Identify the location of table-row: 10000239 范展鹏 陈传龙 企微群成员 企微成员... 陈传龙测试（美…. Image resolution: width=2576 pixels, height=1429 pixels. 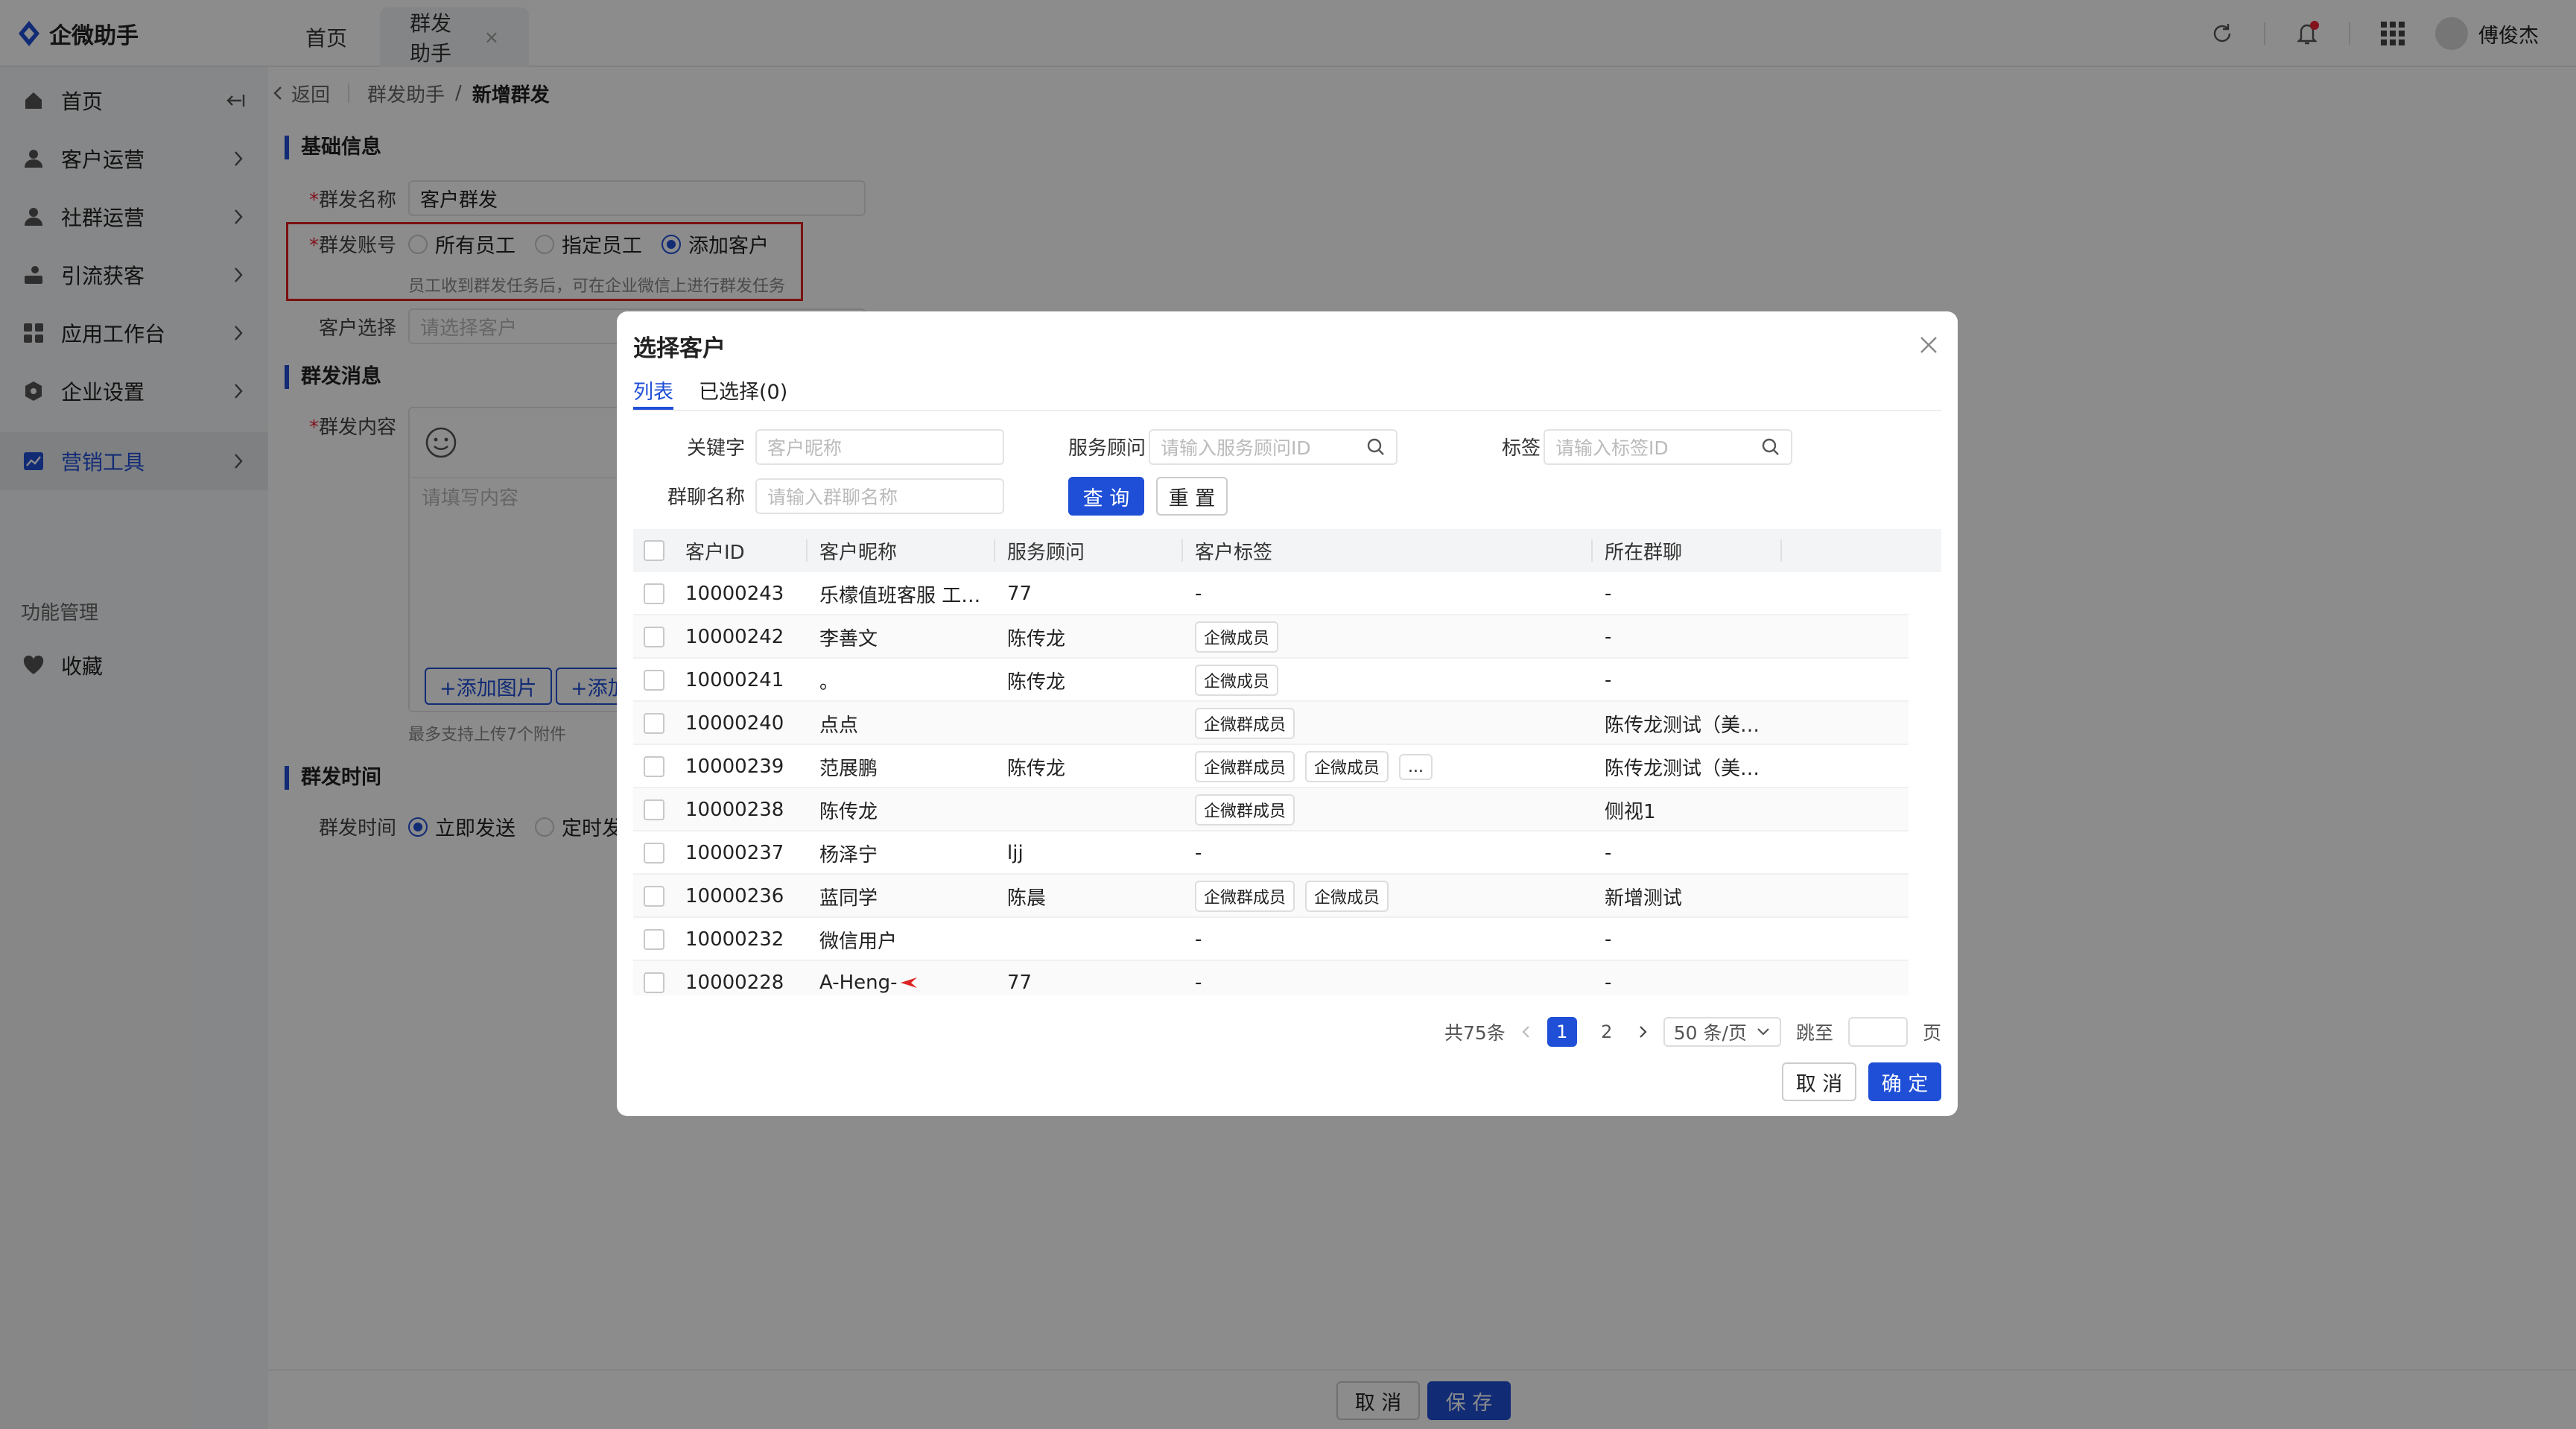
(1271, 767).